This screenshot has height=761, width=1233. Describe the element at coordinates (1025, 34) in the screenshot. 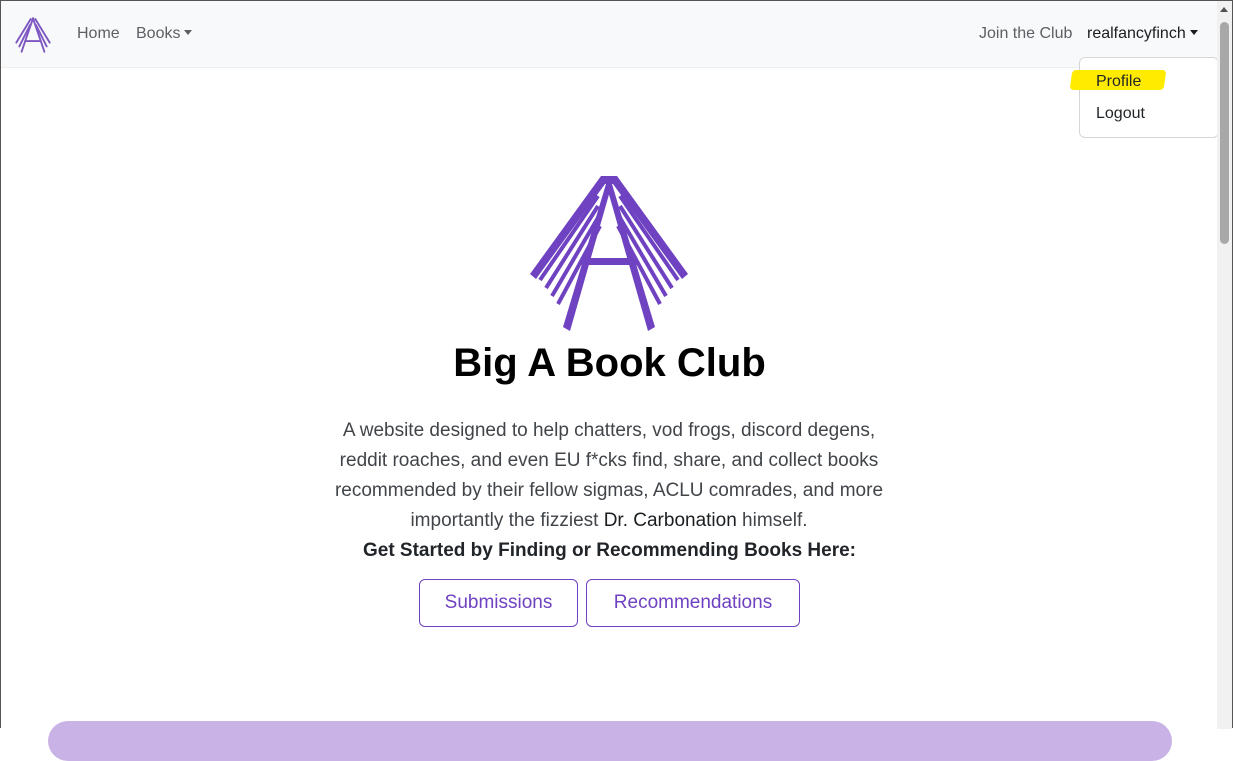

I see `nav-join-link: Join the Club` at that location.